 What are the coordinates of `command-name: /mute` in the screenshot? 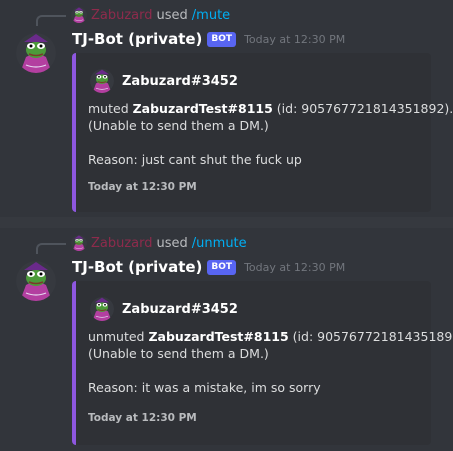 It's located at (211, 15).